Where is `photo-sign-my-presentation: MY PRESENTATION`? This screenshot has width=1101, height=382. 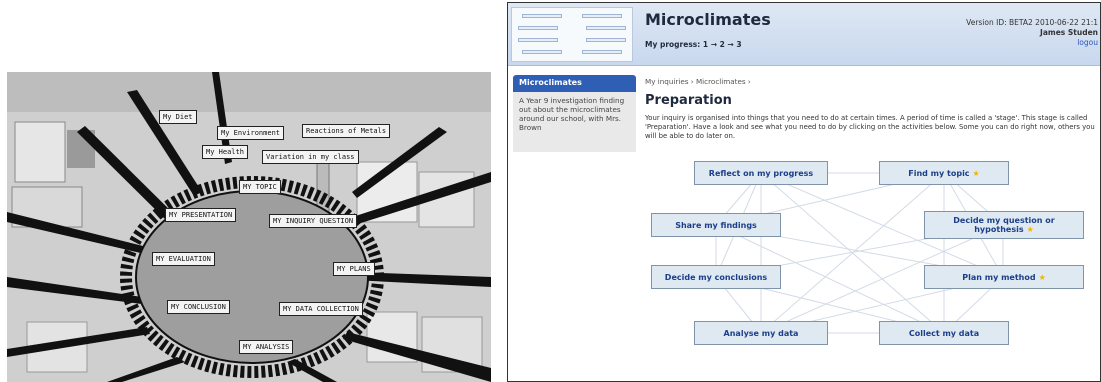 photo-sign-my-presentation: MY PRESENTATION is located at coordinates (201, 215).